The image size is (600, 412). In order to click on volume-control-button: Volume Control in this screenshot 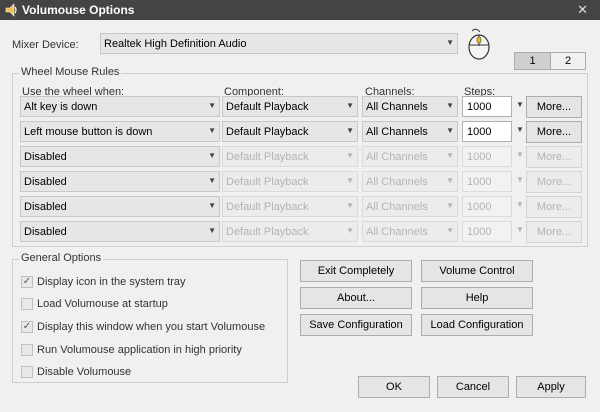, I will do `click(477, 271)`.